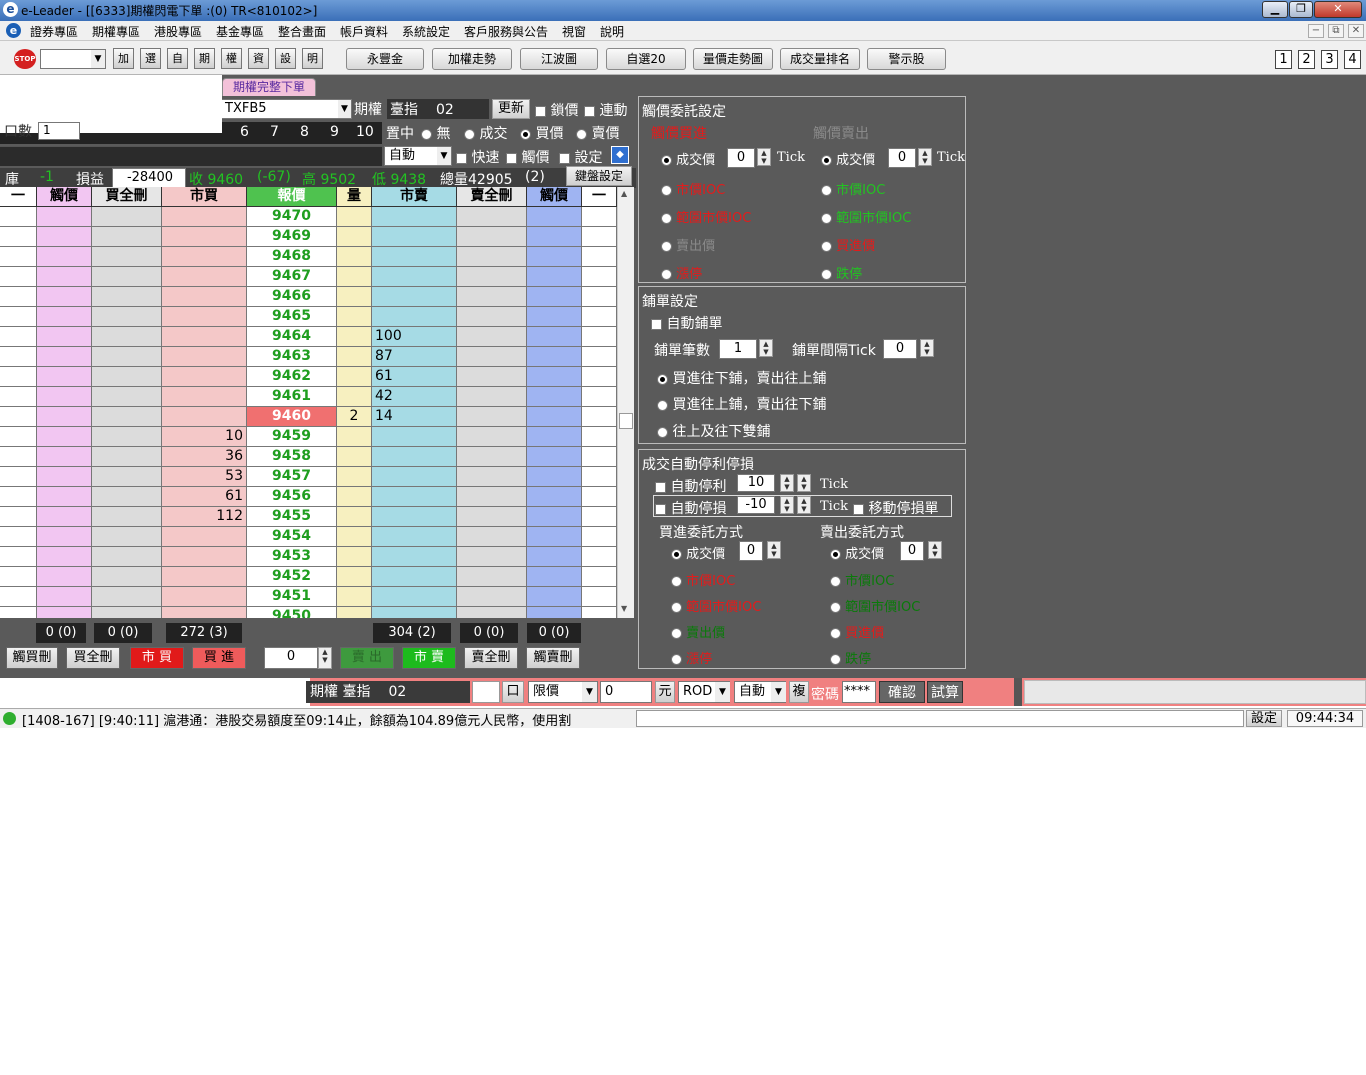 The height and width of the screenshot is (1075, 1366). I want to click on market-buy-cell: 53, so click(204, 477).